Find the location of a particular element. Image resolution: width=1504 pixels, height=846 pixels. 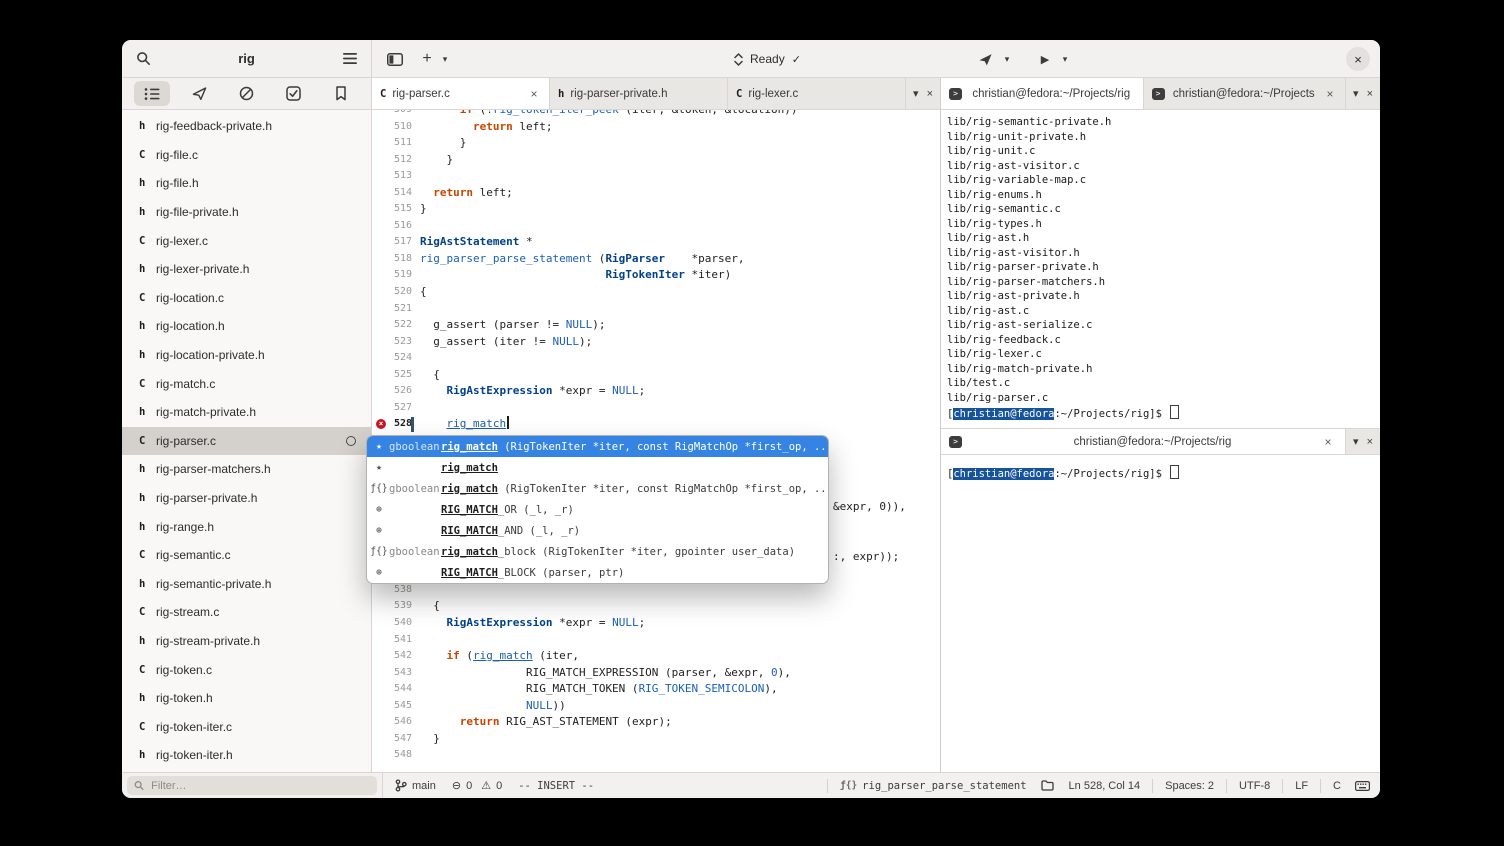

sidebar-file-item: h rig-location.h is located at coordinates (246, 326).